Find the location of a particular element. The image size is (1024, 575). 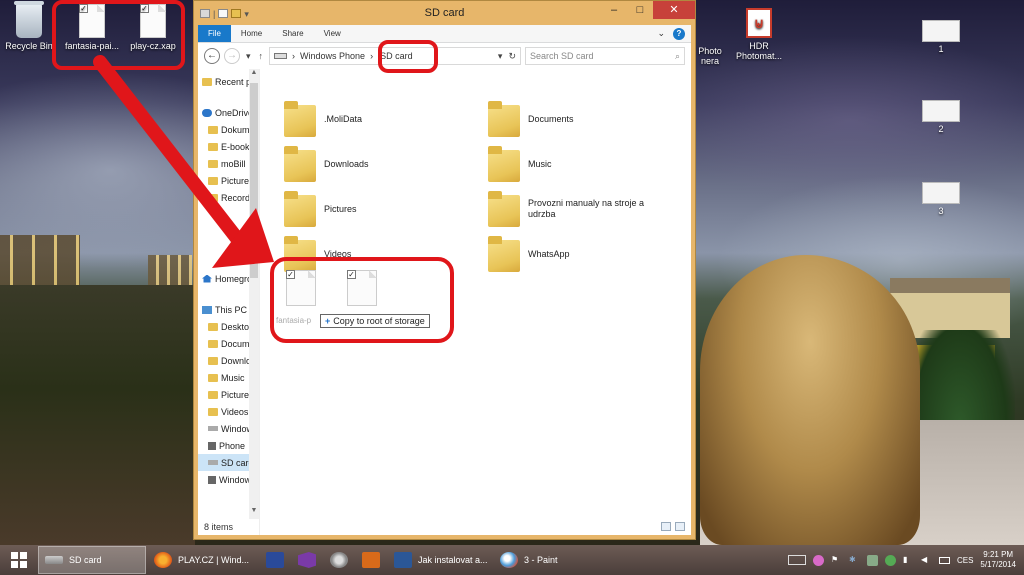

network-icon: ▮ is located at coordinates (908, 560).